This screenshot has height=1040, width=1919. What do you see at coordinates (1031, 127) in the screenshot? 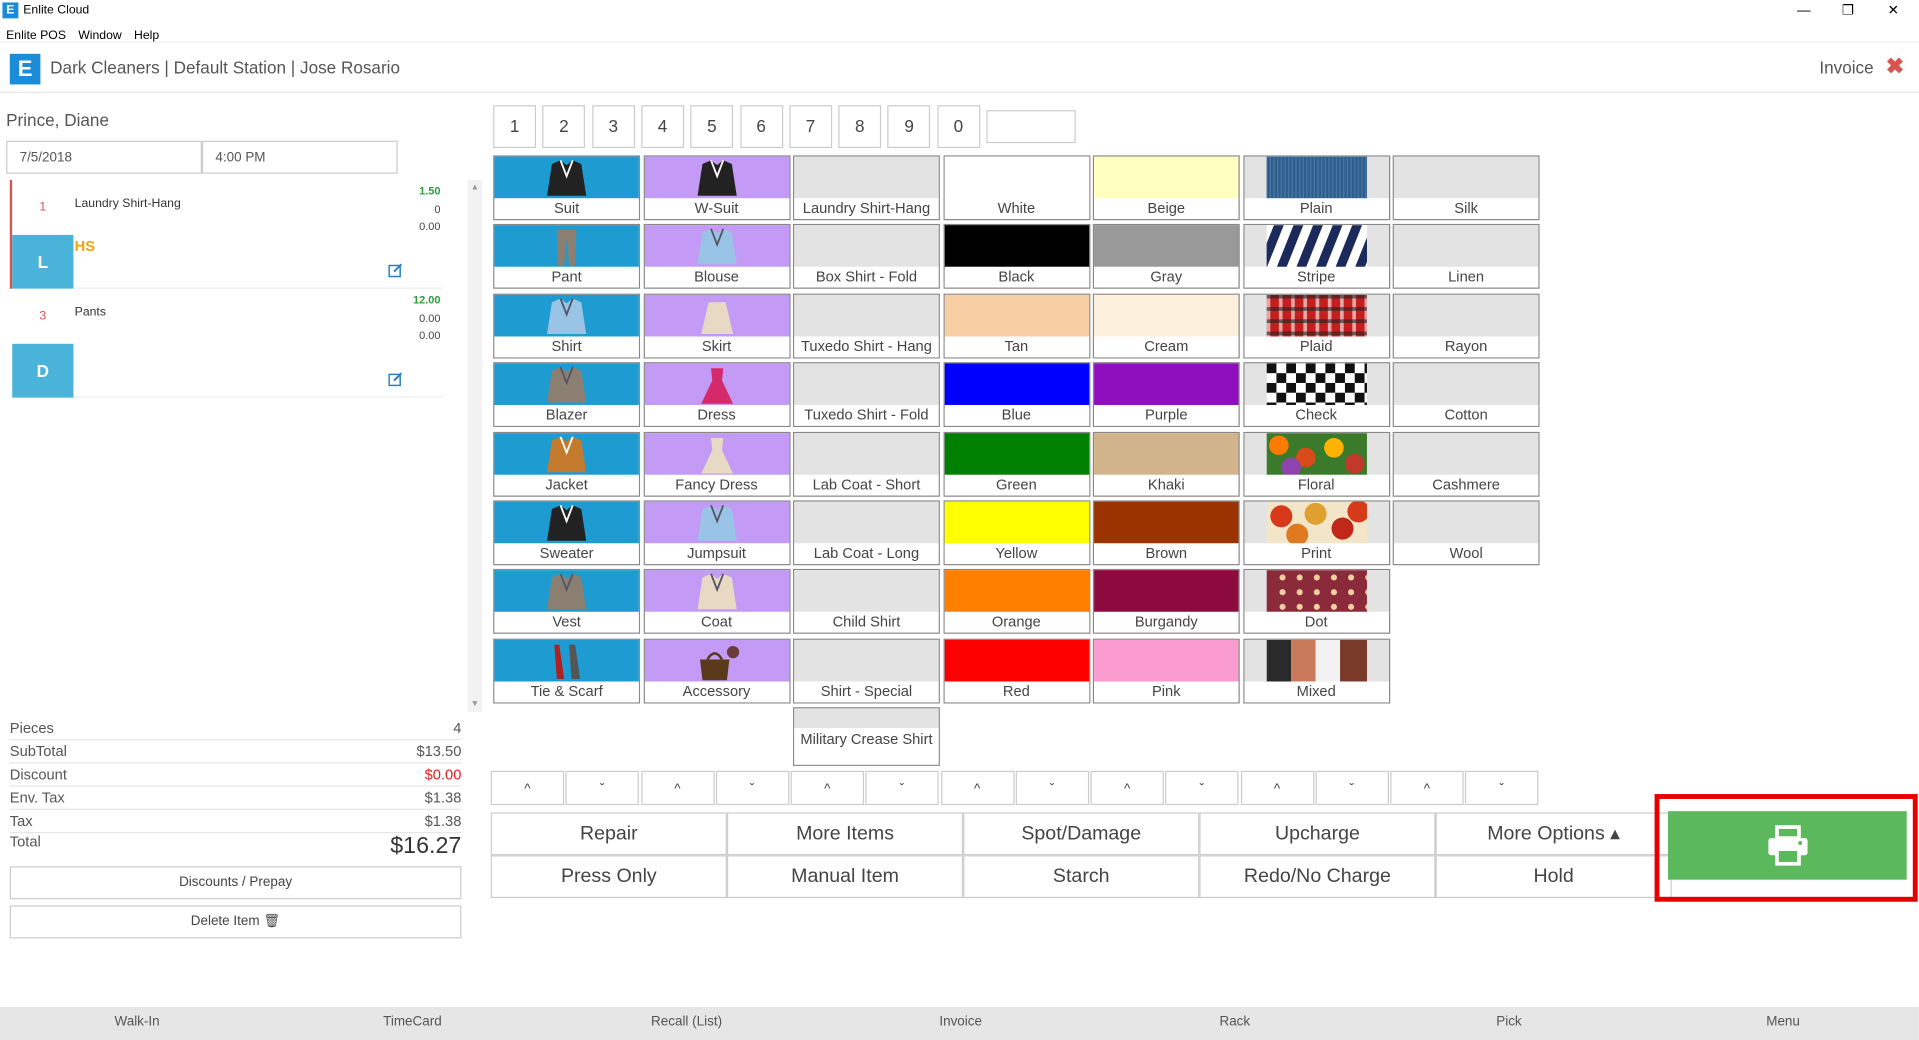
I see `quantity-input` at bounding box center [1031, 127].